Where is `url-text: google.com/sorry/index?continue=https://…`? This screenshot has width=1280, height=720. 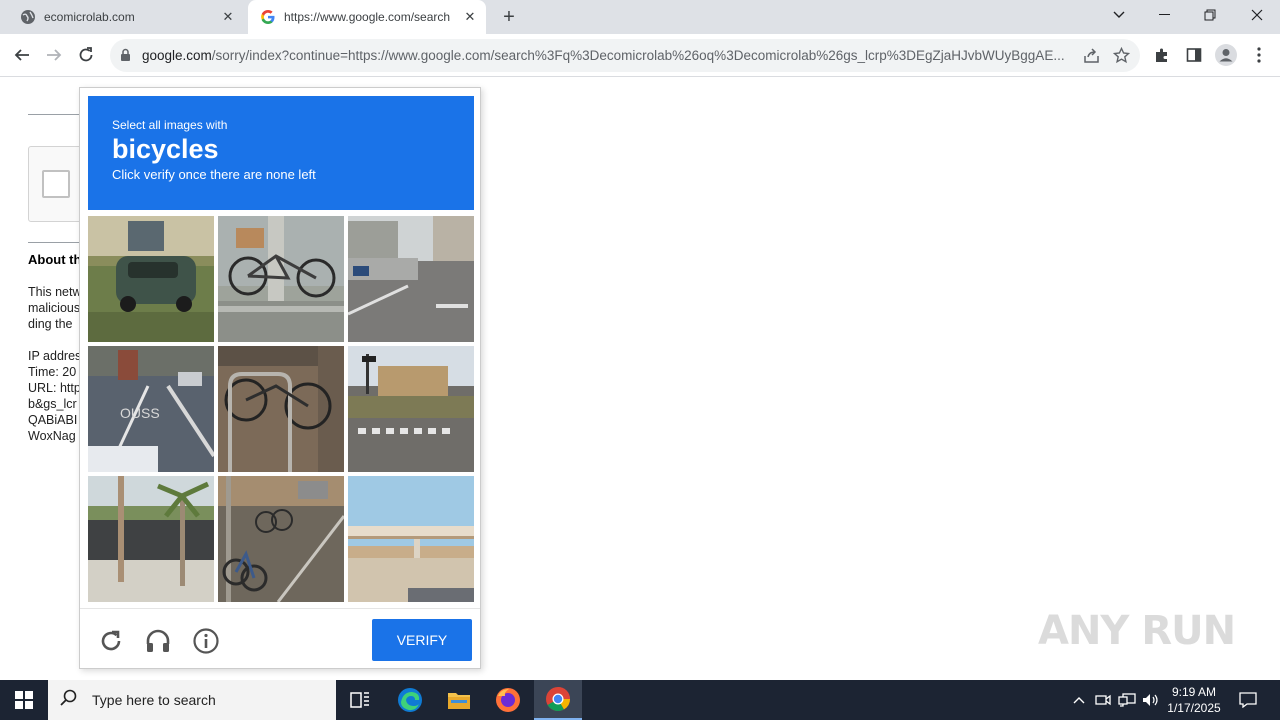 url-text: google.com/sorry/index?continue=https://… is located at coordinates (607, 55).